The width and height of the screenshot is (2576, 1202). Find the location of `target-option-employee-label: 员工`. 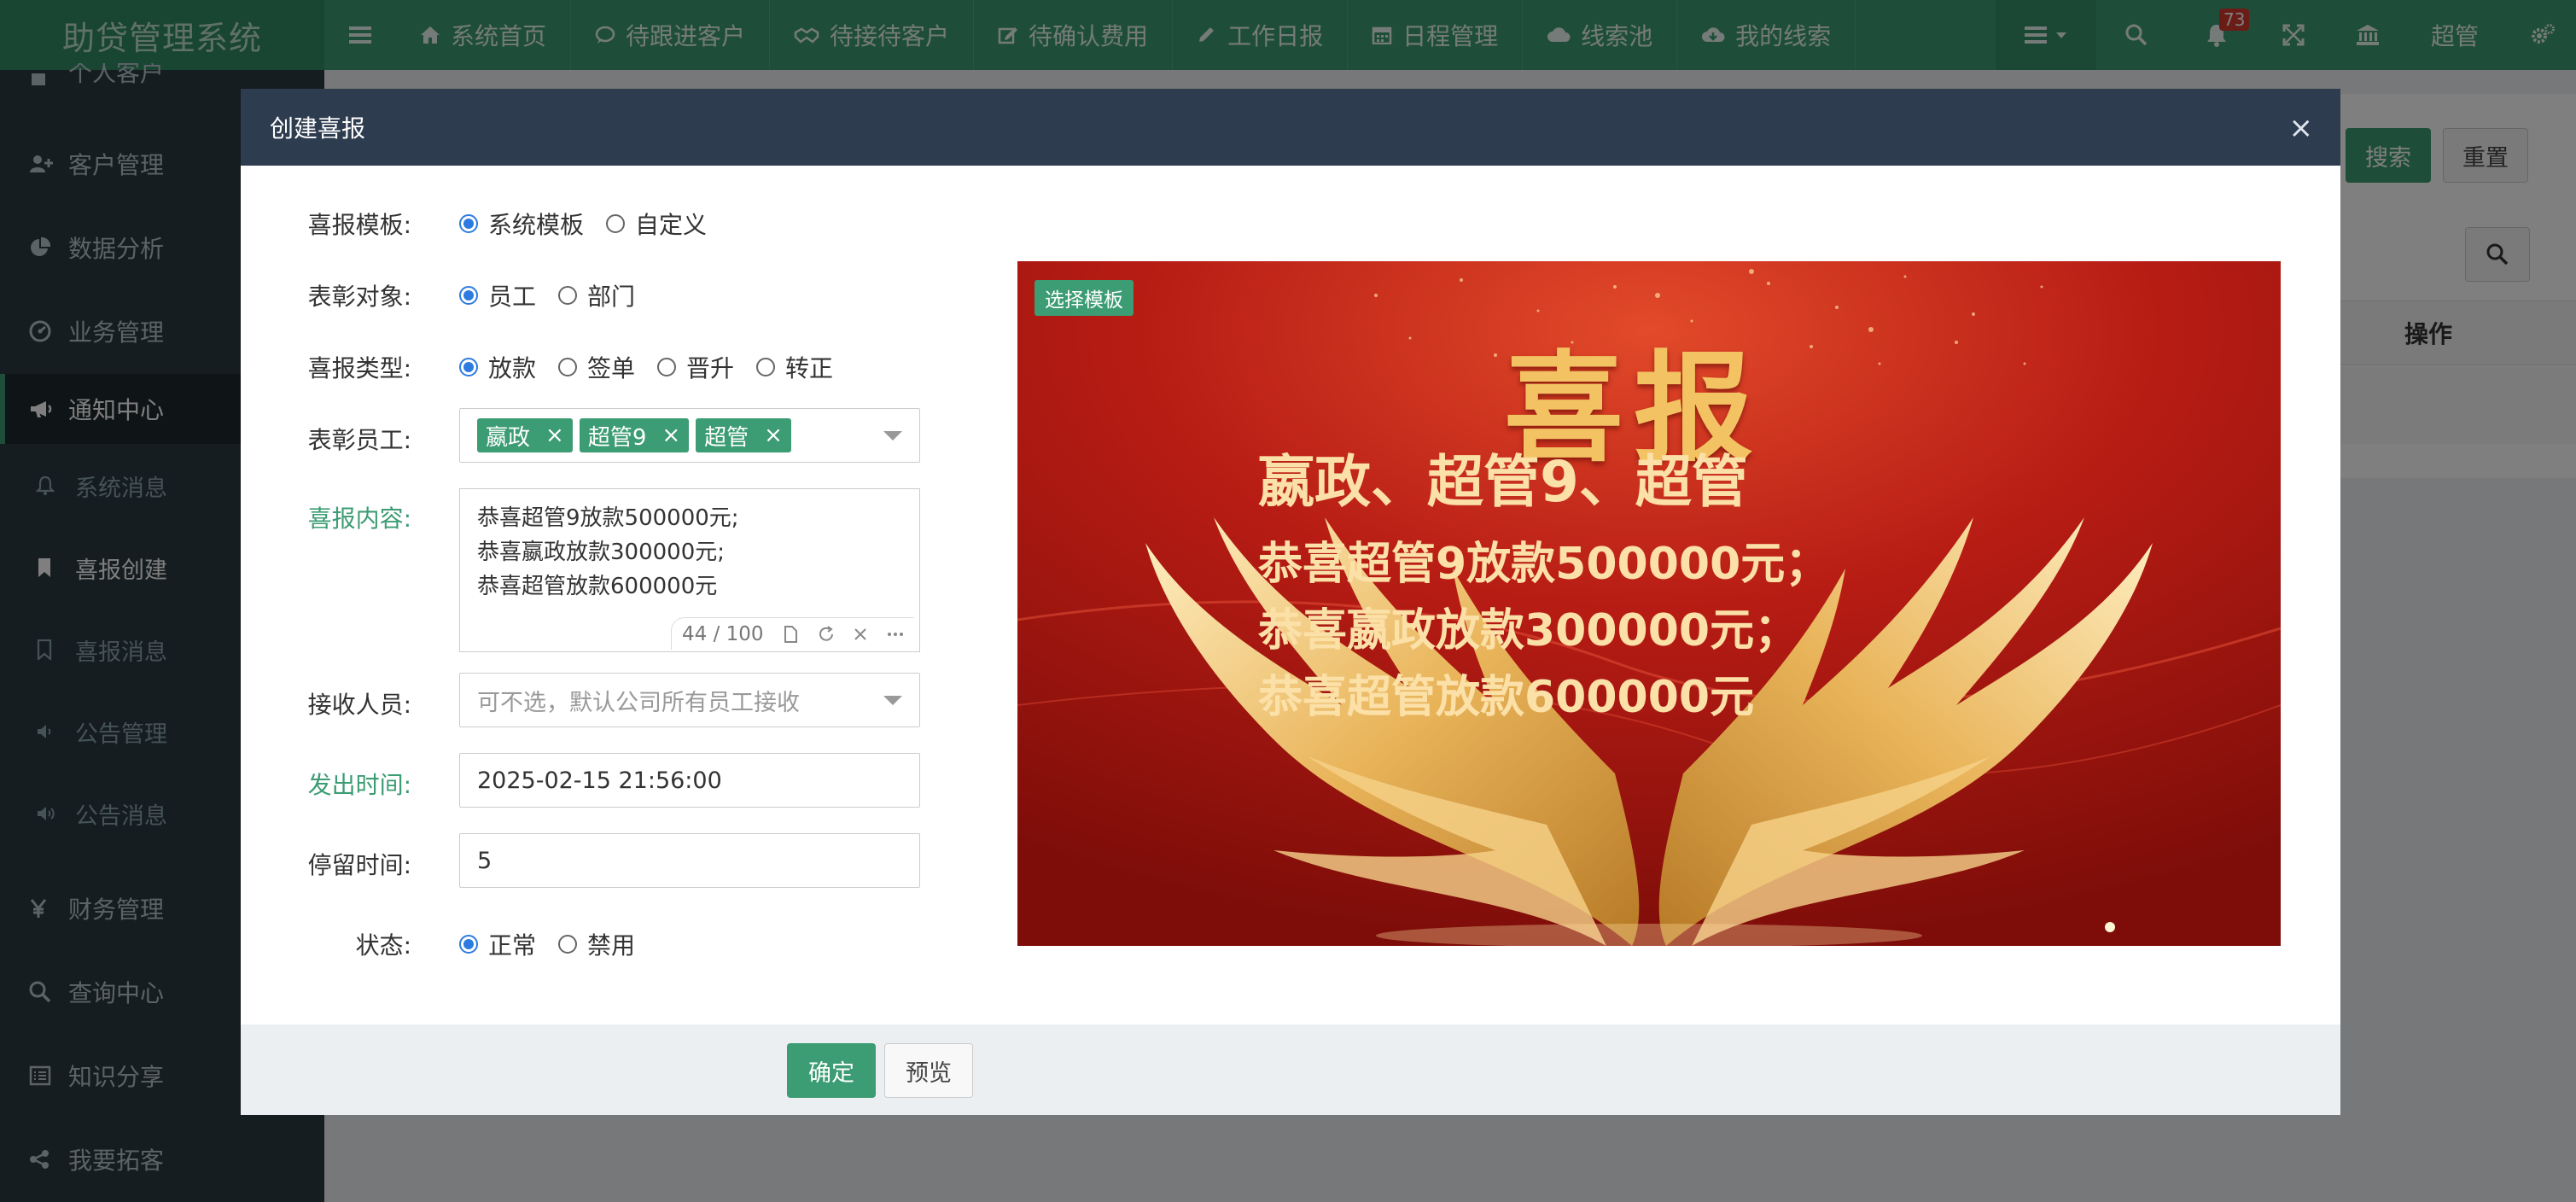

target-option-employee-label: 员工 is located at coordinates (512, 297).